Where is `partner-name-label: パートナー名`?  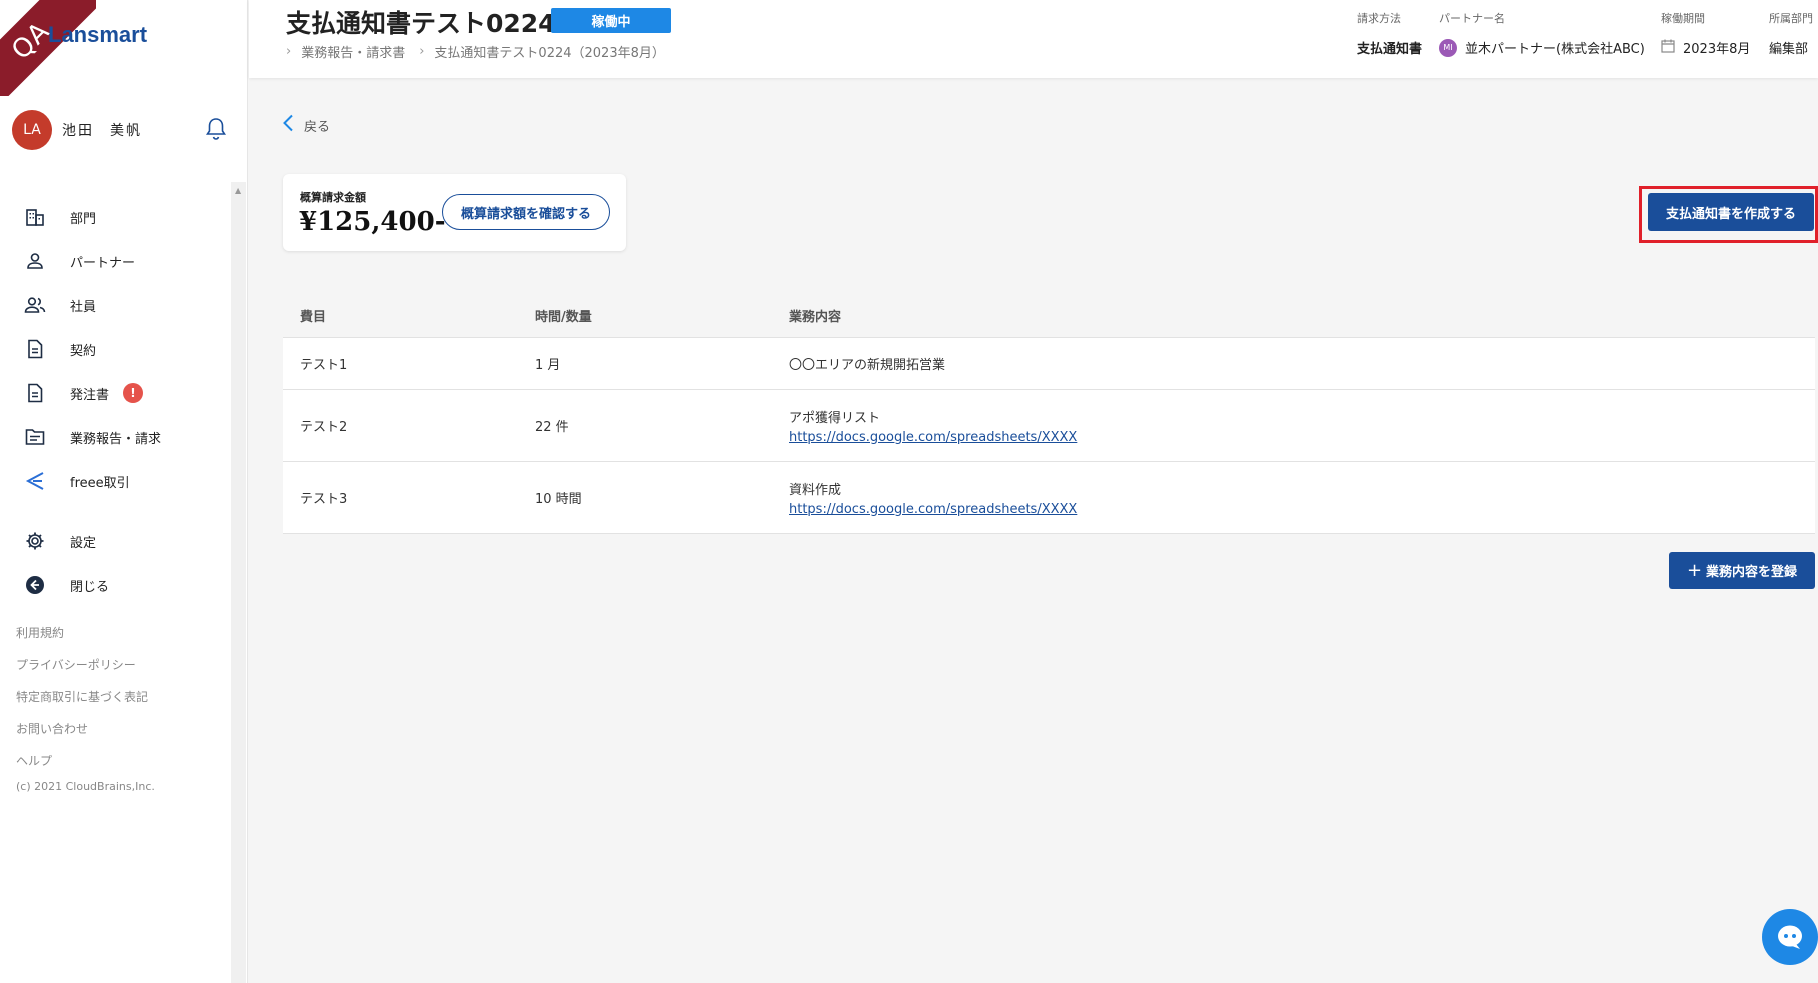
partner-name-label: パートナー名 is located at coordinates (1472, 18).